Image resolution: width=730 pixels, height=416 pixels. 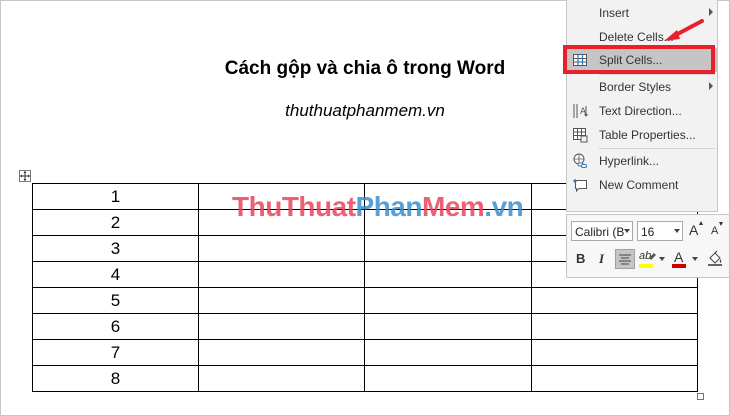 I want to click on annotation-arrow-icon, so click(x=684, y=30).